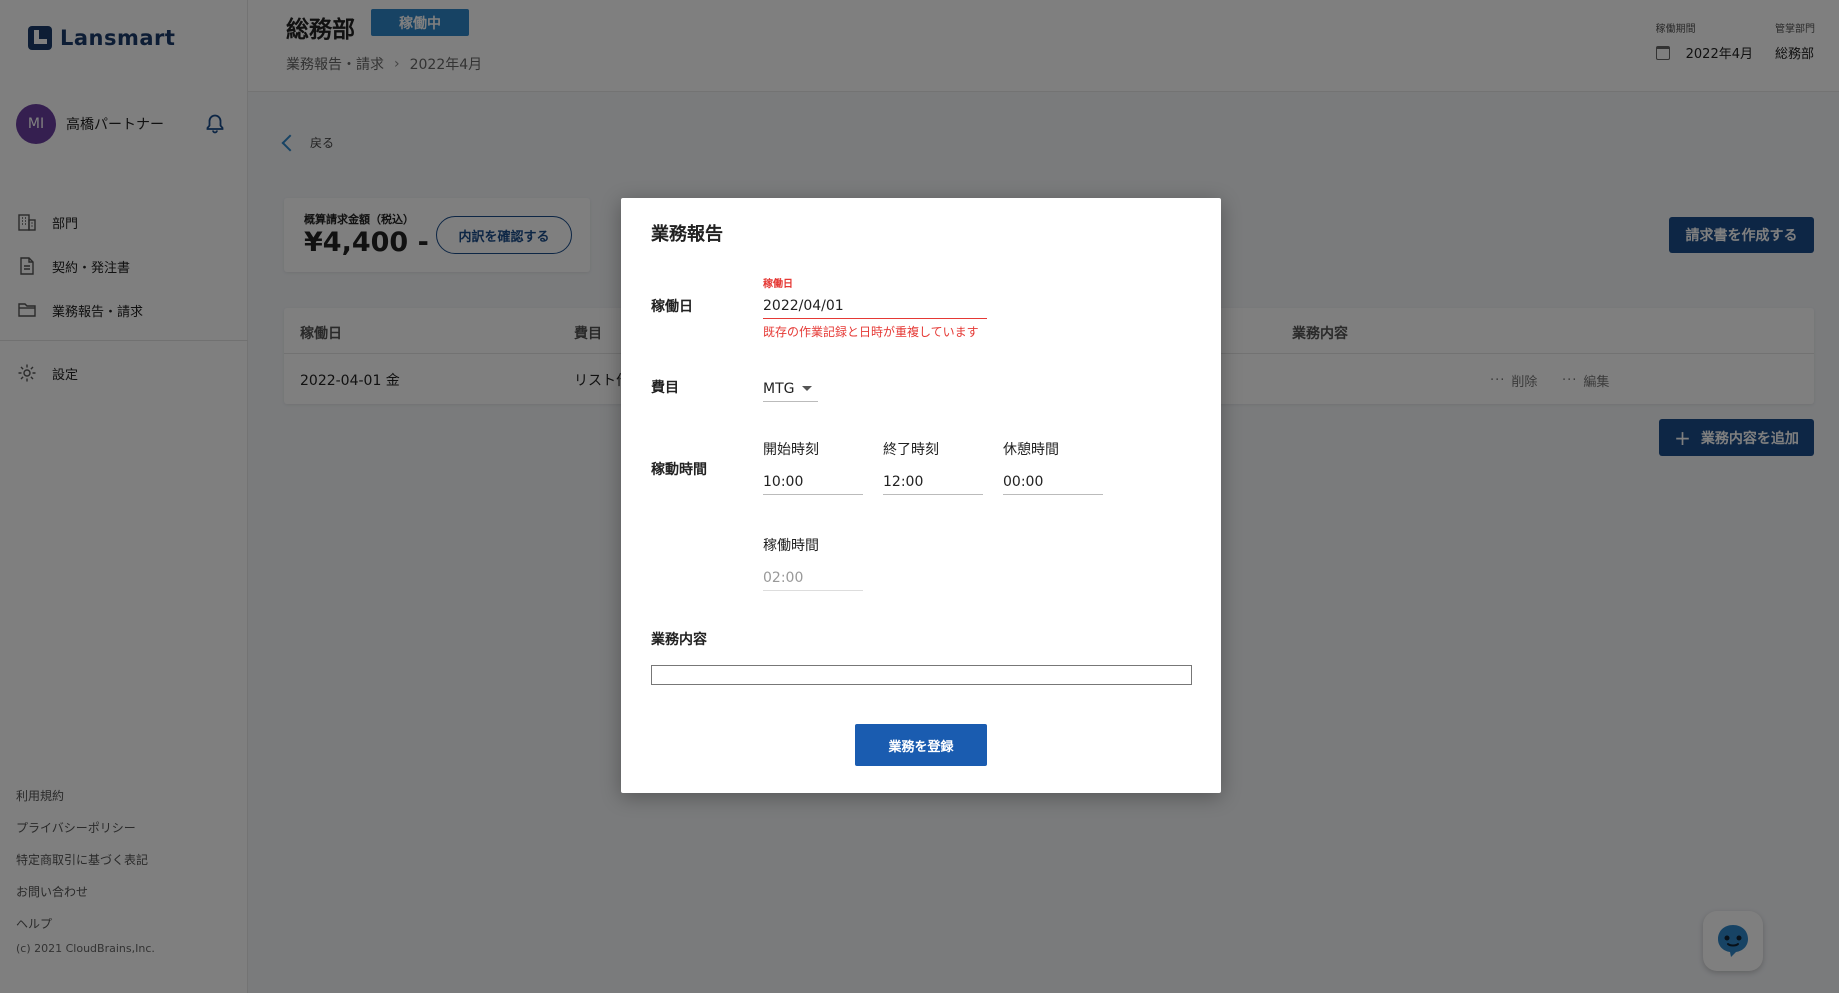  I want to click on date-error-message: 既存の作業記録と日時が重複しています, so click(871, 332).